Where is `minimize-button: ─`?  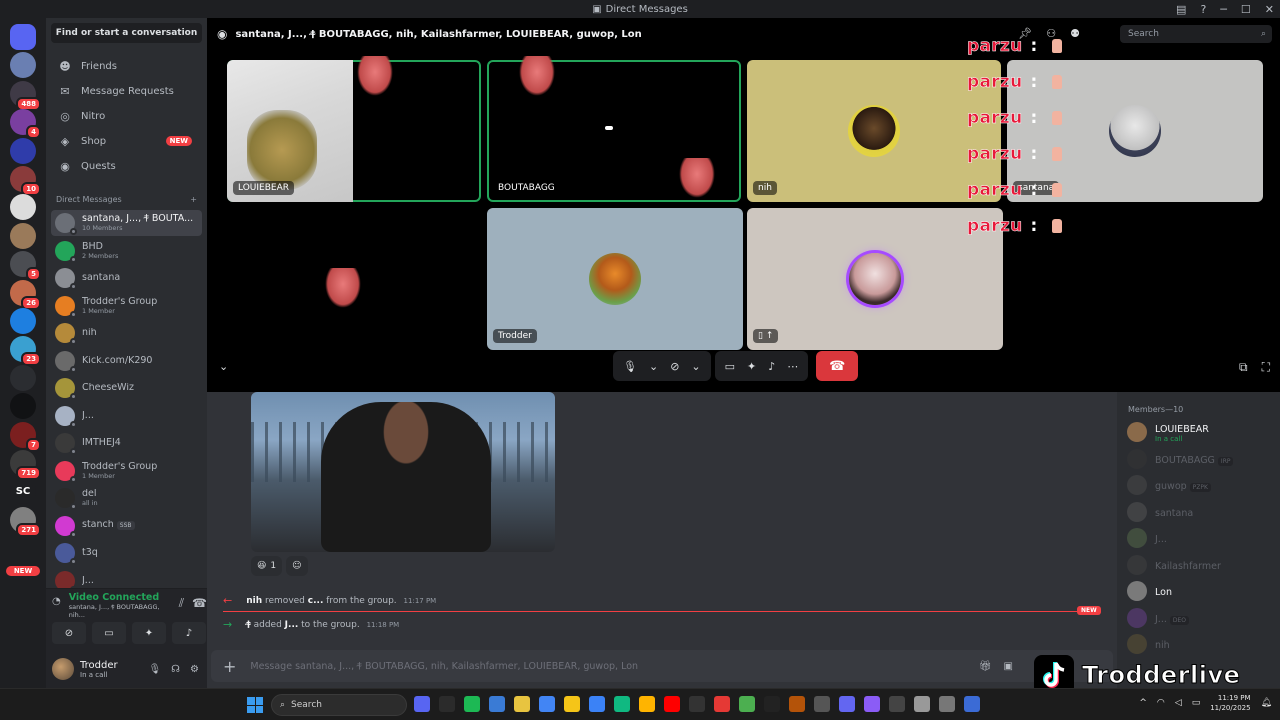 minimize-button: ─ is located at coordinates (1223, 9).